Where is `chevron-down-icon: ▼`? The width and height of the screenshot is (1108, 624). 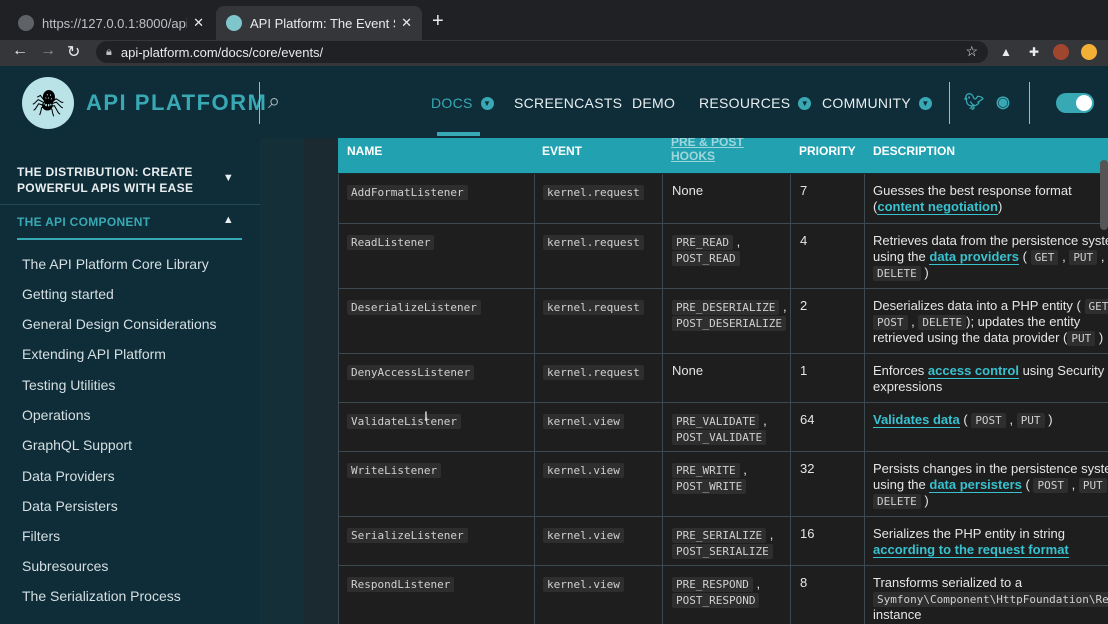
chevron-down-icon: ▼ is located at coordinates (805, 103).